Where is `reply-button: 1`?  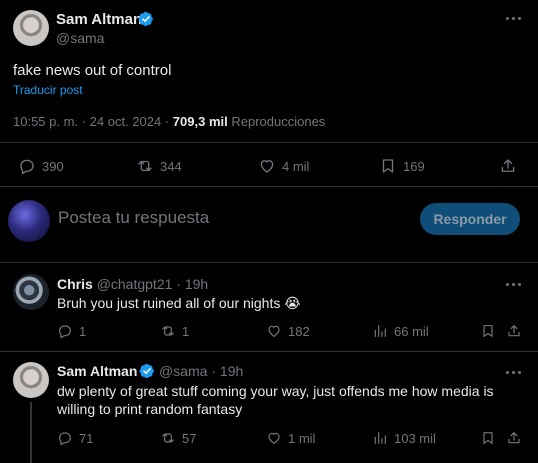
reply-button: 1 is located at coordinates (71, 331).